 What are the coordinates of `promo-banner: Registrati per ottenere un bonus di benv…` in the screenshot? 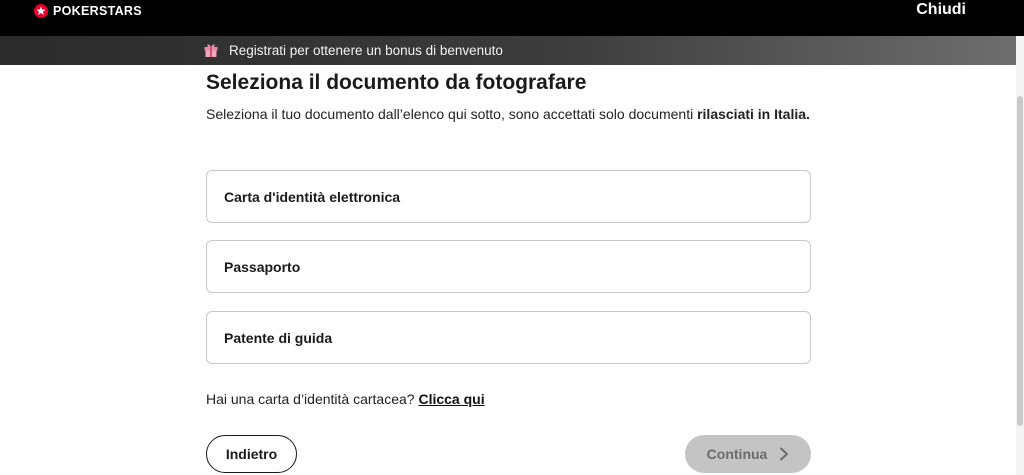 It's located at (508, 50).